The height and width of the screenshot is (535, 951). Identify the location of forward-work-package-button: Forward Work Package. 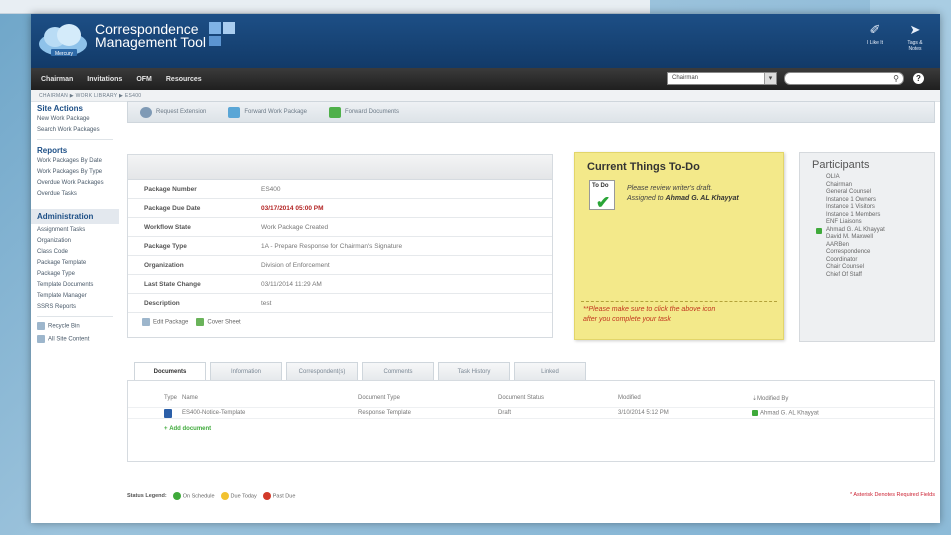
(267, 112).